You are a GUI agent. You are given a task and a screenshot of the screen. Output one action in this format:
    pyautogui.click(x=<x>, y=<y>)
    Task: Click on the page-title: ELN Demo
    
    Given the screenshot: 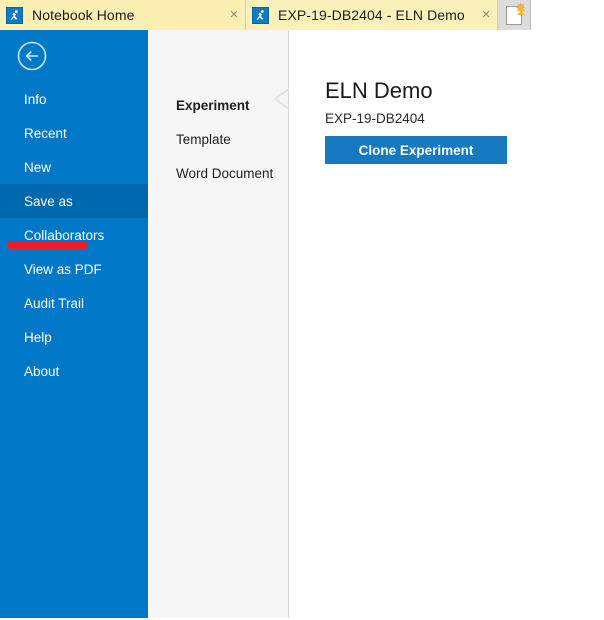 What is the action you would take?
    pyautogui.click(x=379, y=90)
    